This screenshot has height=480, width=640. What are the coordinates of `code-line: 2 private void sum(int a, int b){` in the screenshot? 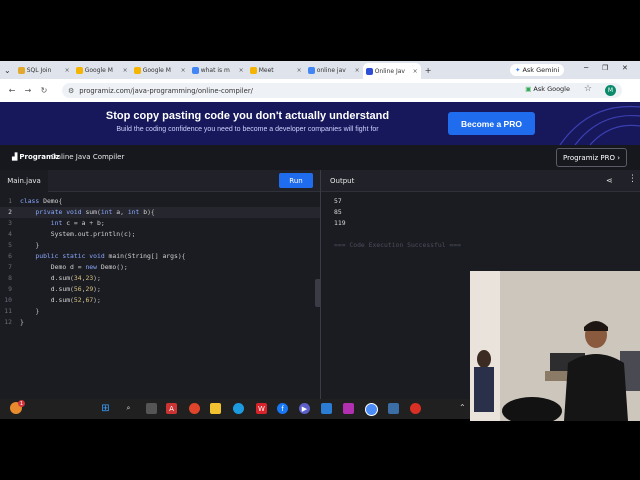 It's located at (160, 212).